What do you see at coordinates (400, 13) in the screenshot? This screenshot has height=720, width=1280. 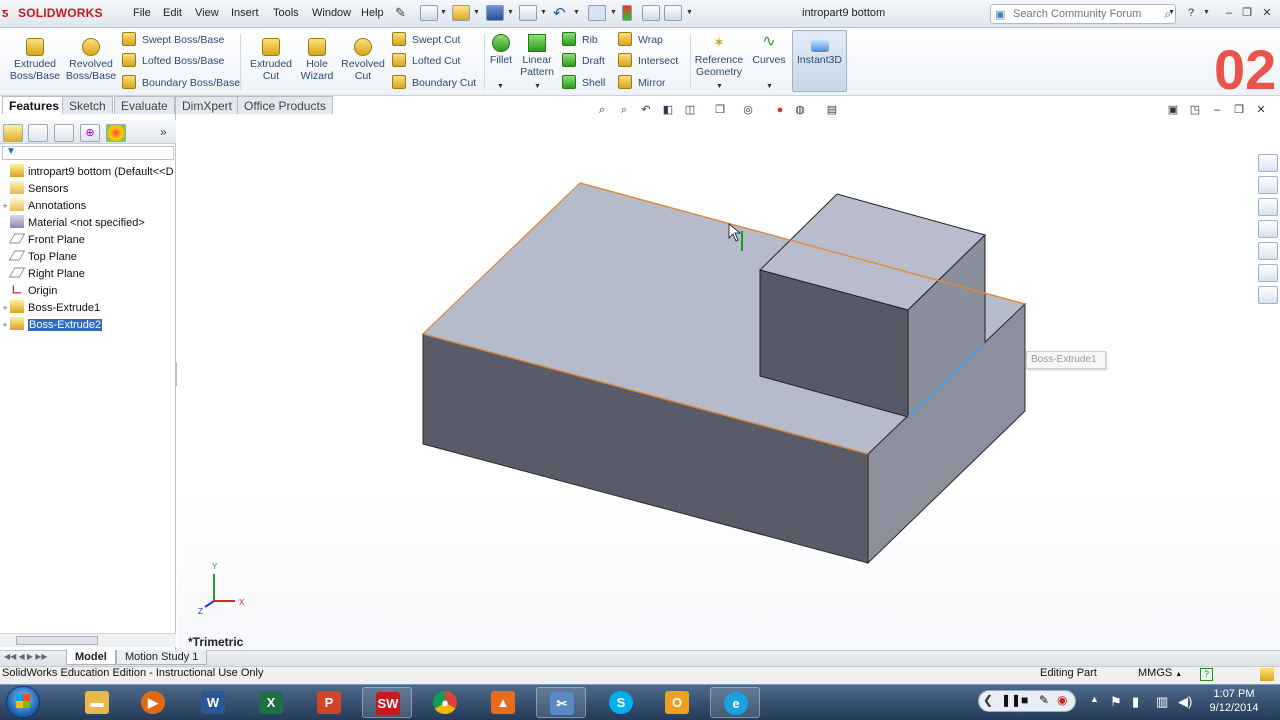 I see `pin-icon: ✎` at bounding box center [400, 13].